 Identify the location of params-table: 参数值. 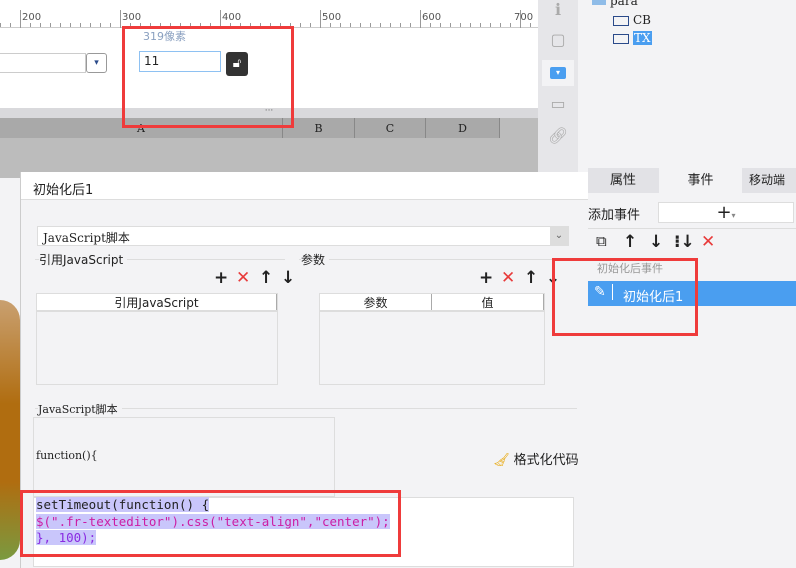
(432, 339).